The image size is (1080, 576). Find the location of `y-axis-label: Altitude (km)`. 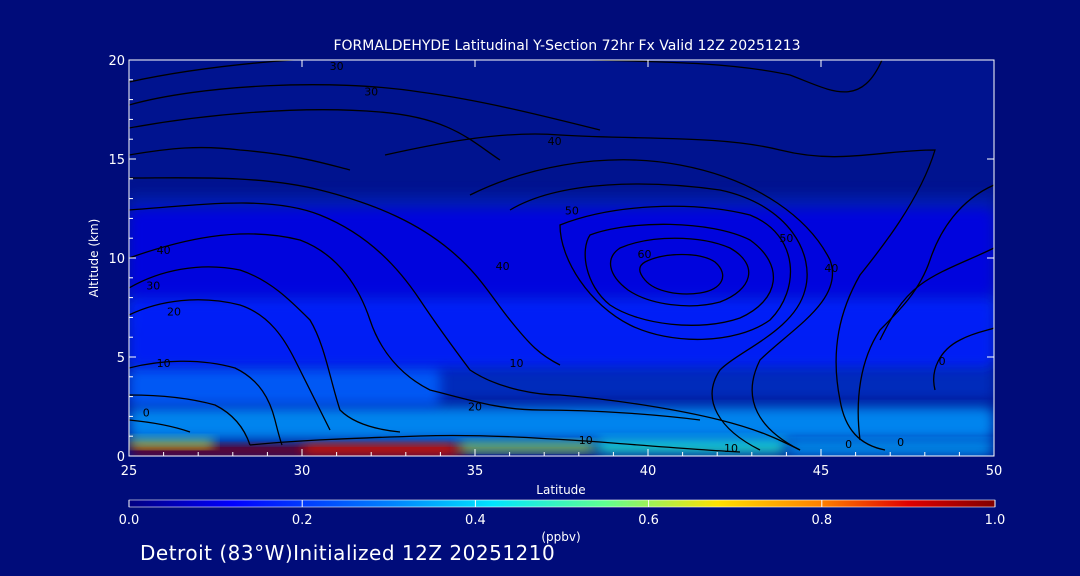

y-axis-label: Altitude (km) is located at coordinates (94, 258).